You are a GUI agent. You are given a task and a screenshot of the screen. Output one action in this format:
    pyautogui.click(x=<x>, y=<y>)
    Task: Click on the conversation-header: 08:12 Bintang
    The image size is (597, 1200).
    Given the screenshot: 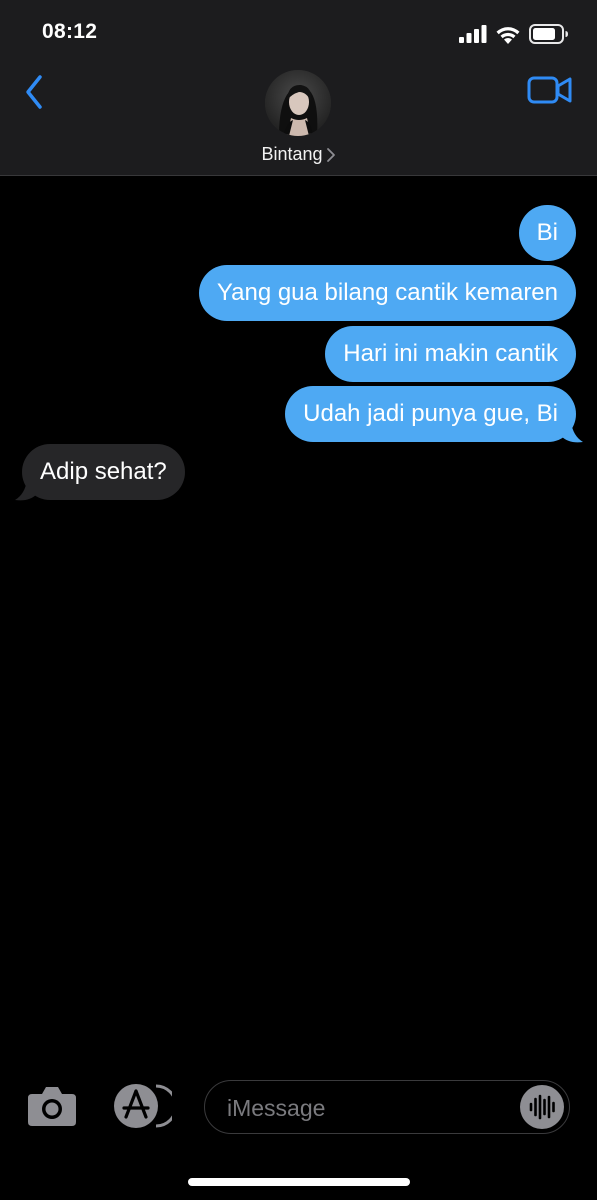 What is the action you would take?
    pyautogui.click(x=298, y=88)
    